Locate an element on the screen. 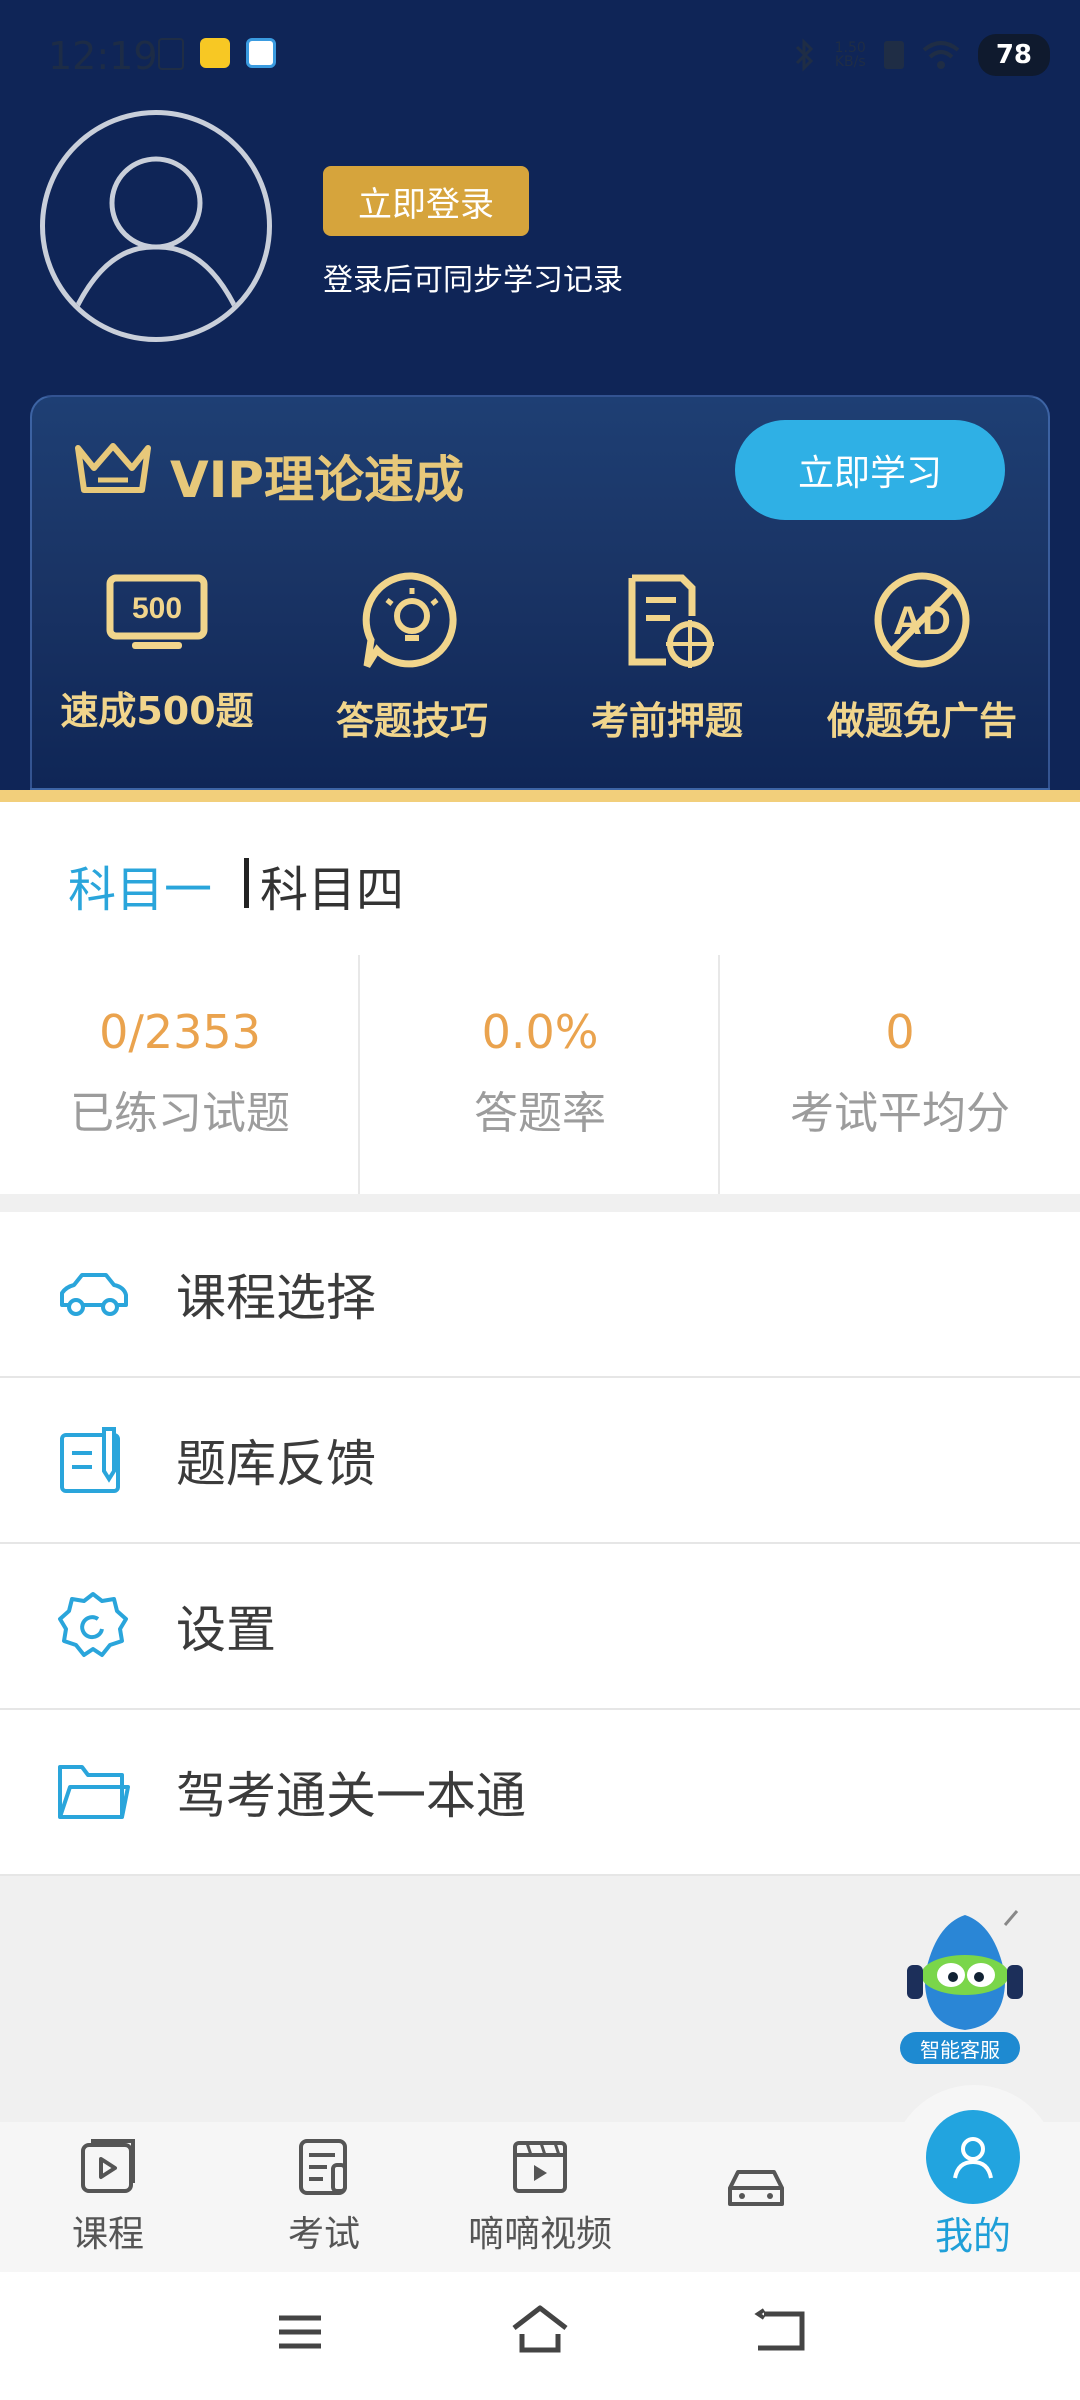 Image resolution: width=1080 pixels, height=2400 pixels. nav-label: 考试 is located at coordinates (323, 2234).